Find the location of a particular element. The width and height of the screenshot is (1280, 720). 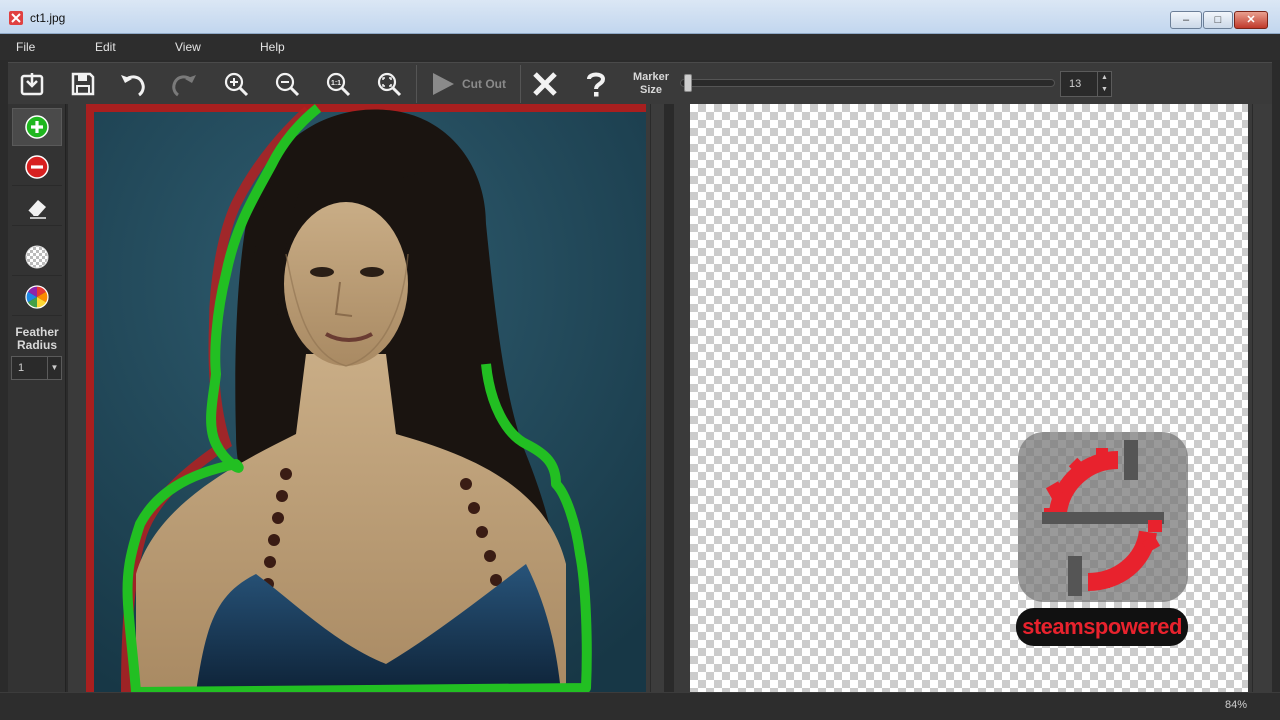

color-bg-tool is located at coordinates (37, 297).